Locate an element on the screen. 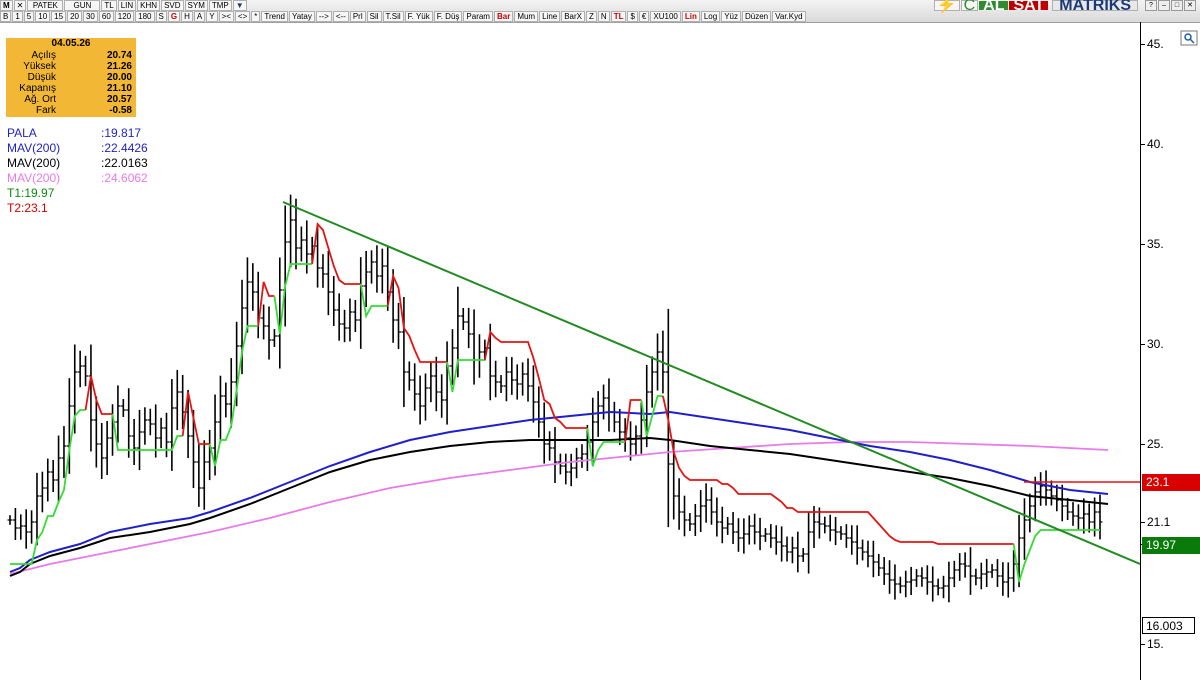 The width and height of the screenshot is (1200, 680). timeframe-button-9: 180 is located at coordinates (145, 16).